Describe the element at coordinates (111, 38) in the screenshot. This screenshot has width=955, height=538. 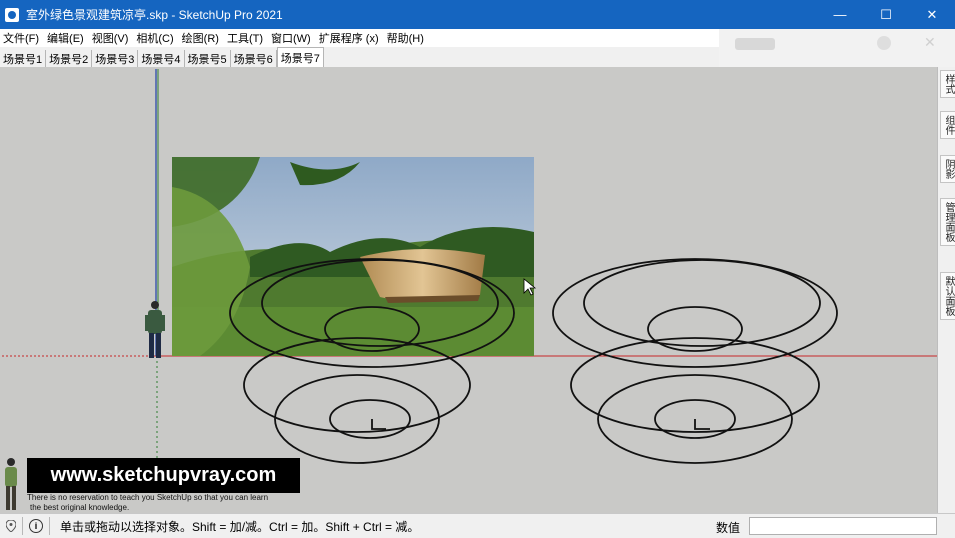
I see `menu-view: 视图(V)` at that location.